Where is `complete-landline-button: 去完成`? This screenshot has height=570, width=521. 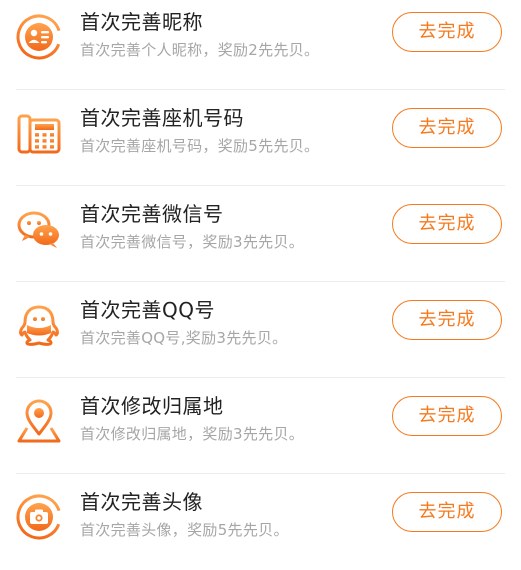 complete-landline-button: 去完成 is located at coordinates (447, 128).